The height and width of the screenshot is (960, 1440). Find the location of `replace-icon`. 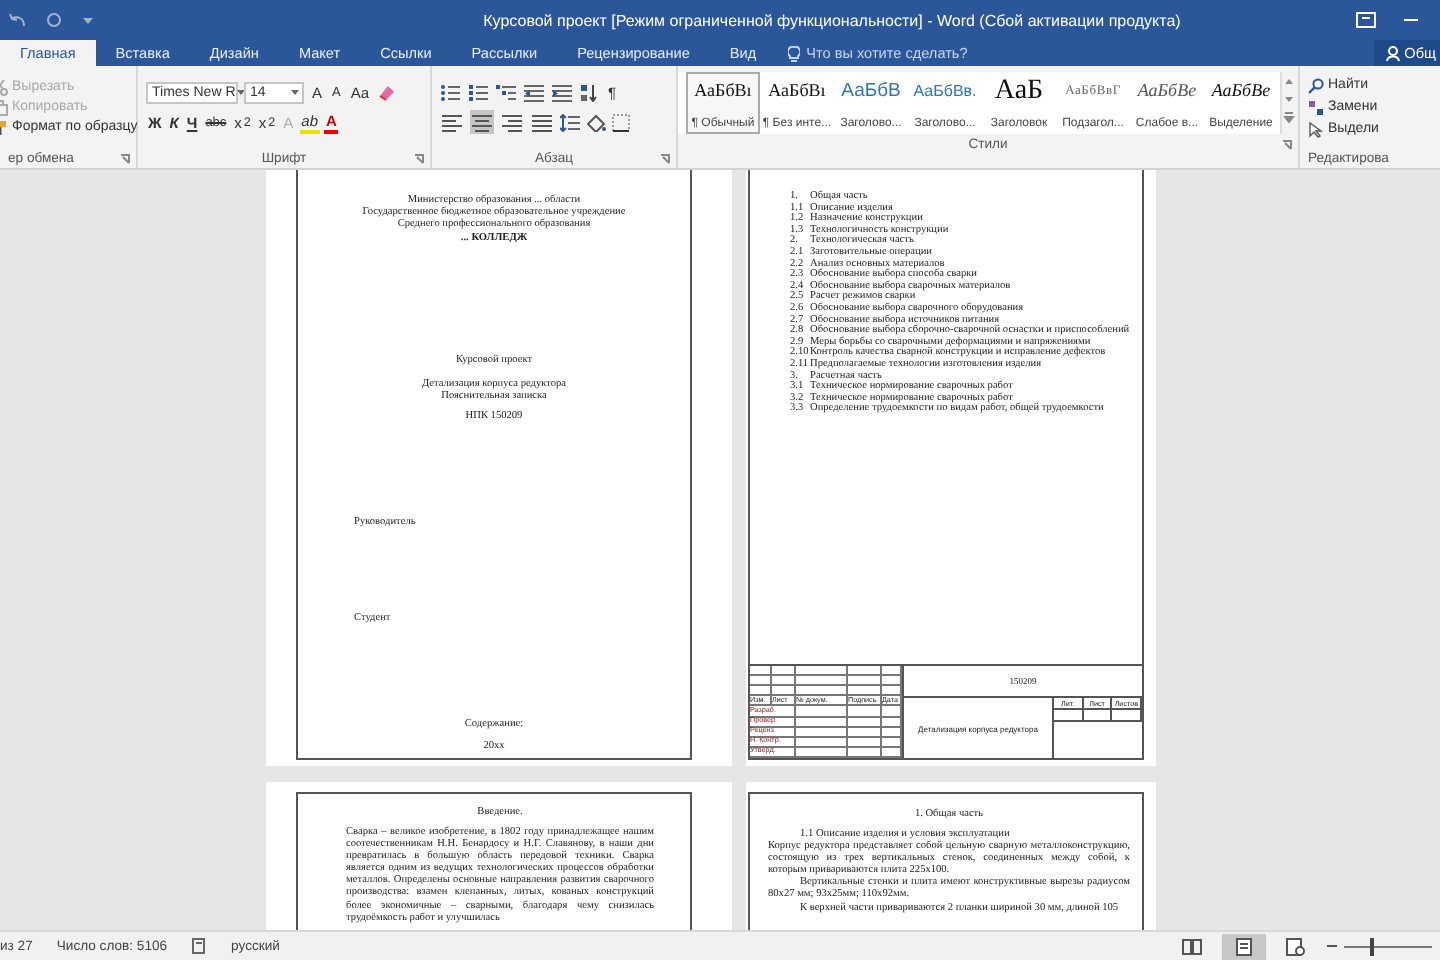

replace-icon is located at coordinates (1316, 107).